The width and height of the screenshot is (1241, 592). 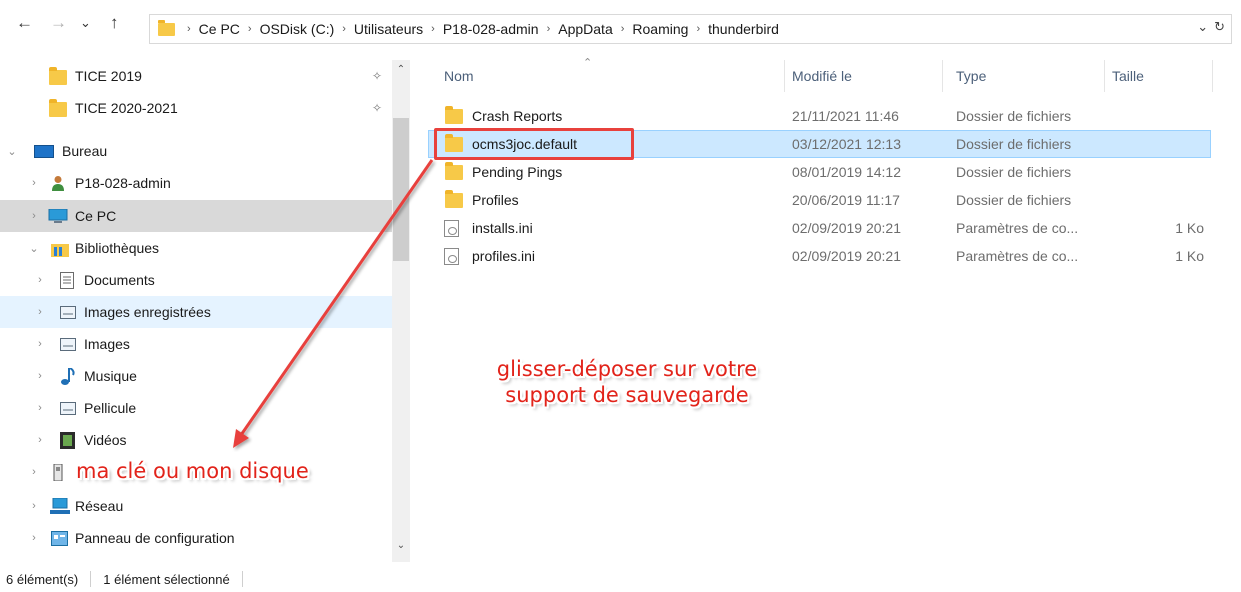 What do you see at coordinates (491, 29) in the screenshot?
I see `breadcrumb-item: P18-028-admin` at bounding box center [491, 29].